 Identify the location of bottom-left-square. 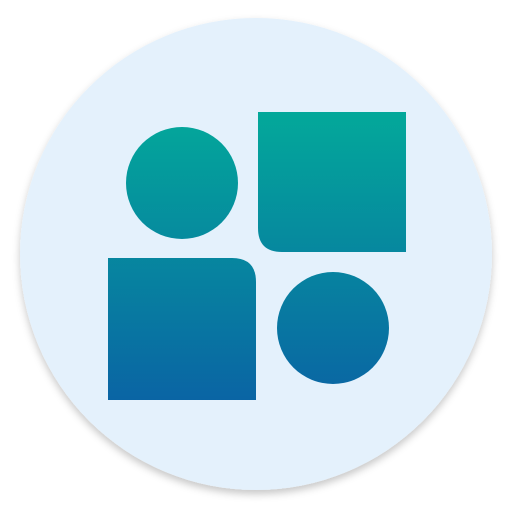
(182, 329).